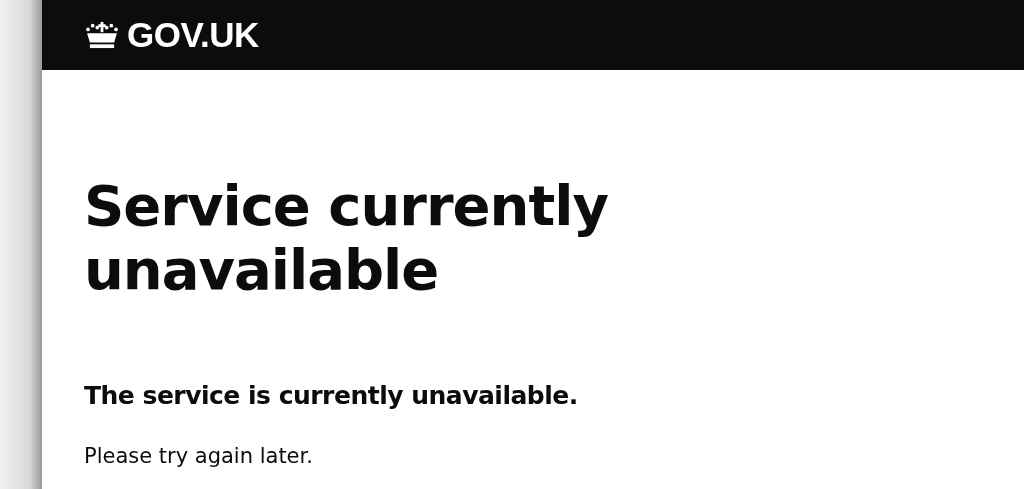 The image size is (1024, 489). Describe the element at coordinates (346, 238) in the screenshot. I see `page-heading: Service currently unavailable` at that location.